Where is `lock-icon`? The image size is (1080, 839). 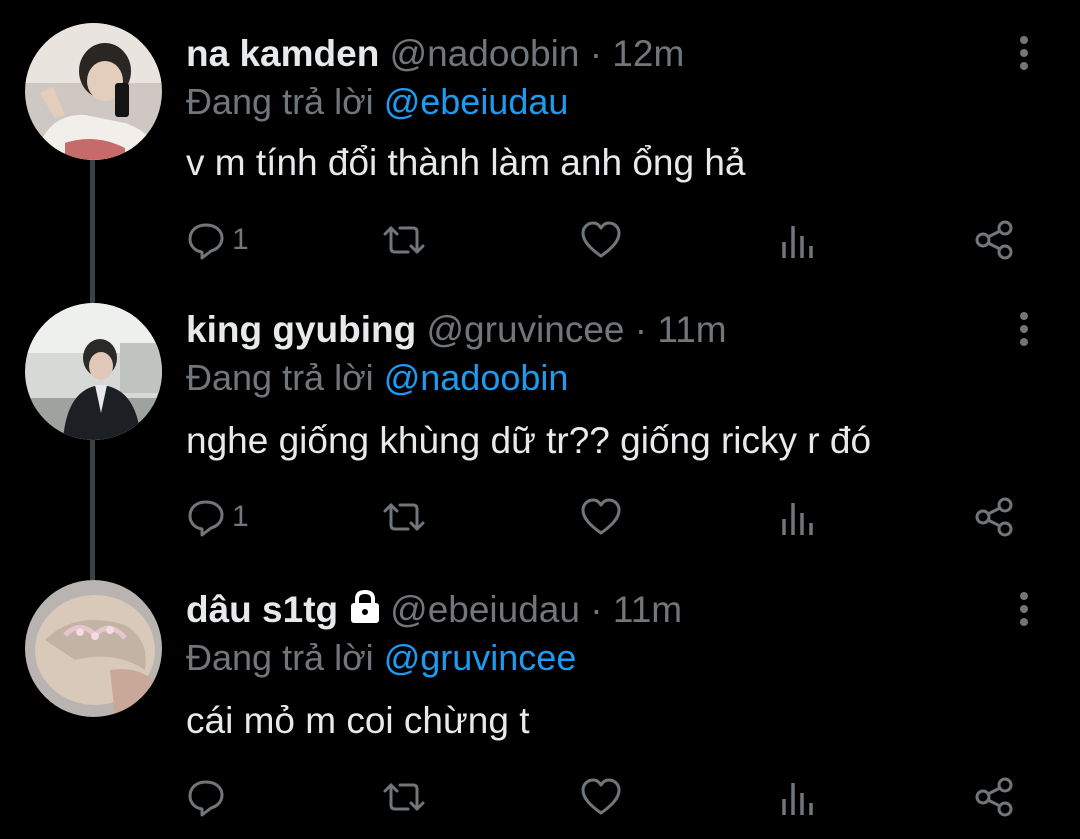 lock-icon is located at coordinates (365, 606).